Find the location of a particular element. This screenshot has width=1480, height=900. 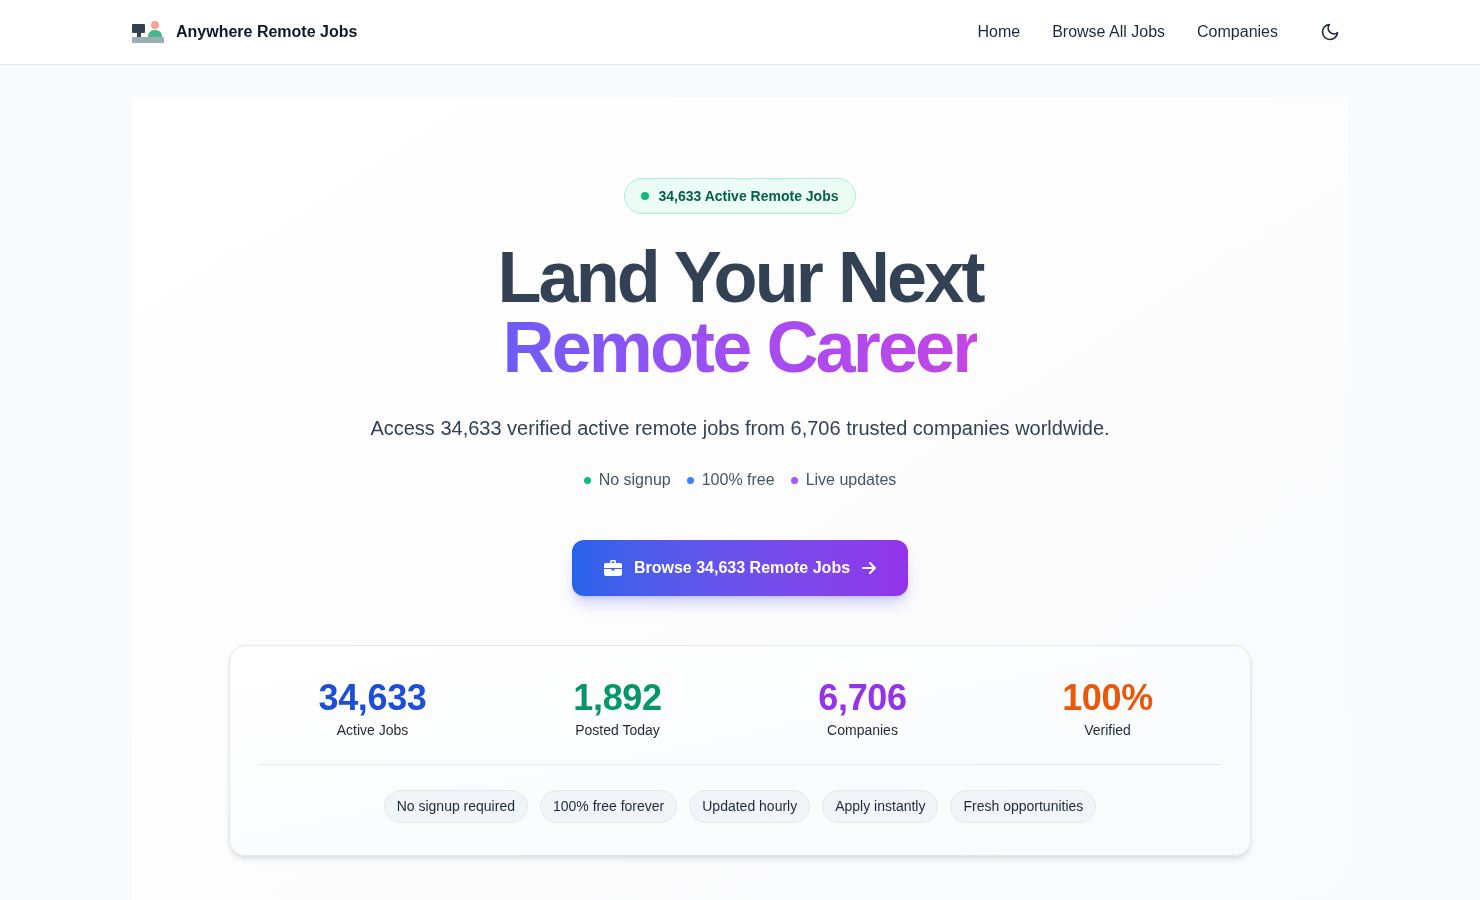

stat-value: 6,706 is located at coordinates (862, 698).